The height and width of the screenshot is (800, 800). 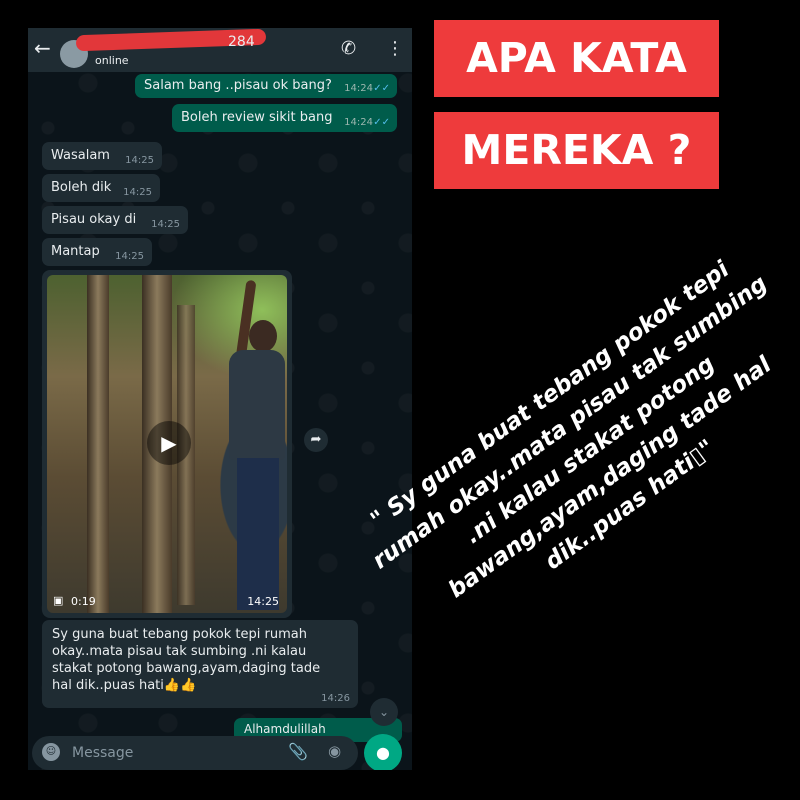 What do you see at coordinates (220, 50) in the screenshot?
I see `chat-header: ← 284 online ✆ ⋮` at bounding box center [220, 50].